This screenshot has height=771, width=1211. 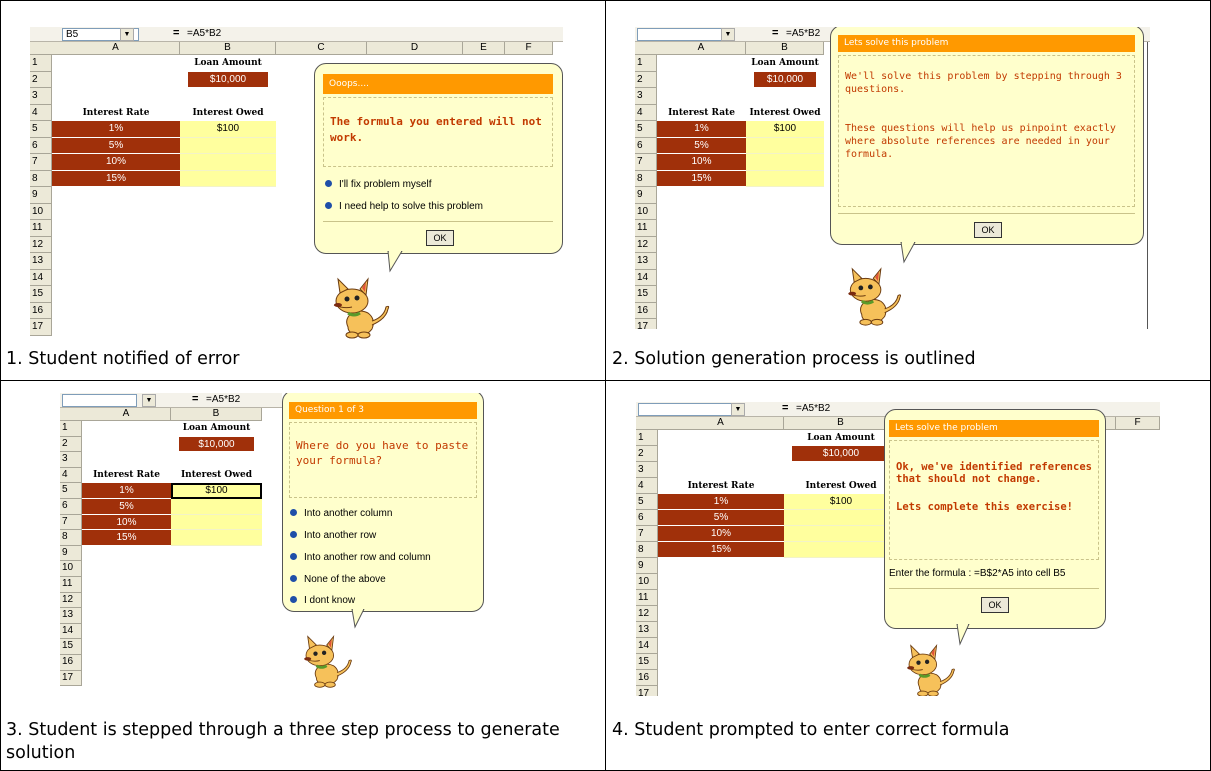 What do you see at coordinates (322, 600) in the screenshot?
I see `option-dont-know: I dont know` at bounding box center [322, 600].